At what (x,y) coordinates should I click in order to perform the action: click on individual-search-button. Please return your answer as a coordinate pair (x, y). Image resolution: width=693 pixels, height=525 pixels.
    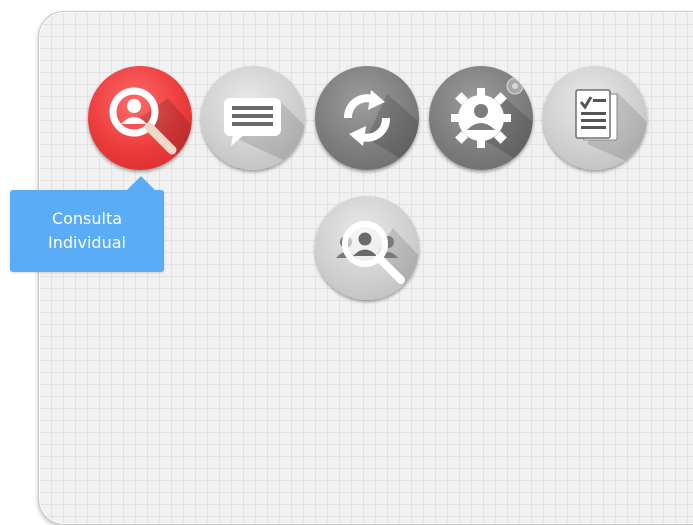
    Looking at the image, I should click on (140, 118).